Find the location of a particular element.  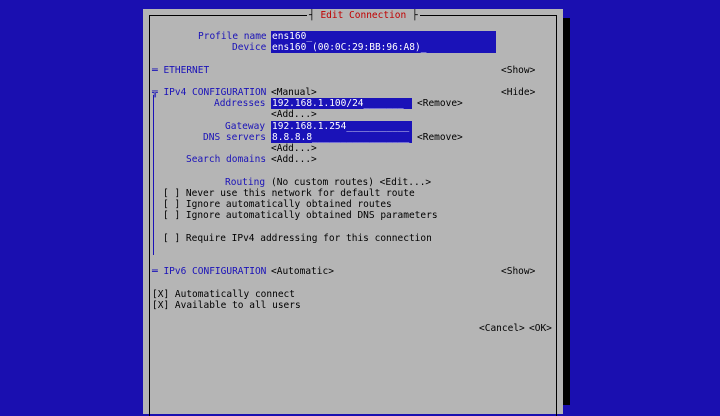

search-domains-add-button: <Add...> is located at coordinates (294, 159).